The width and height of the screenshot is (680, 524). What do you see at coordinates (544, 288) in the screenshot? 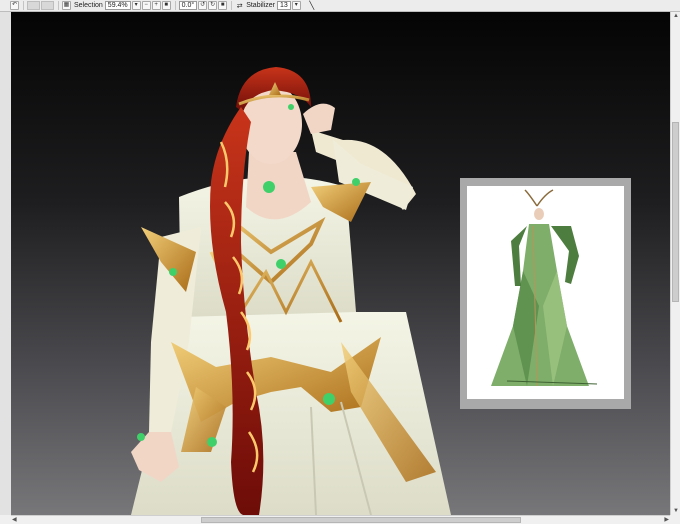
I see `reference-sketch` at bounding box center [544, 288].